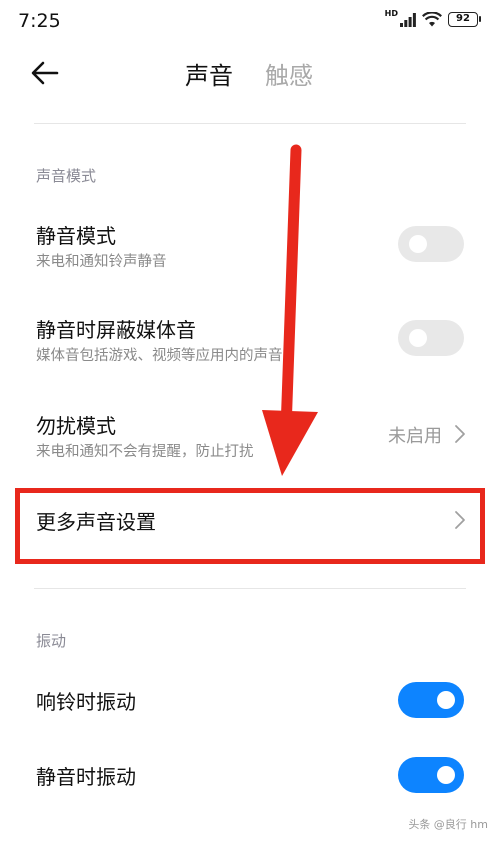 The image size is (500, 842). I want to click on back-arrow-icon, so click(45, 73).